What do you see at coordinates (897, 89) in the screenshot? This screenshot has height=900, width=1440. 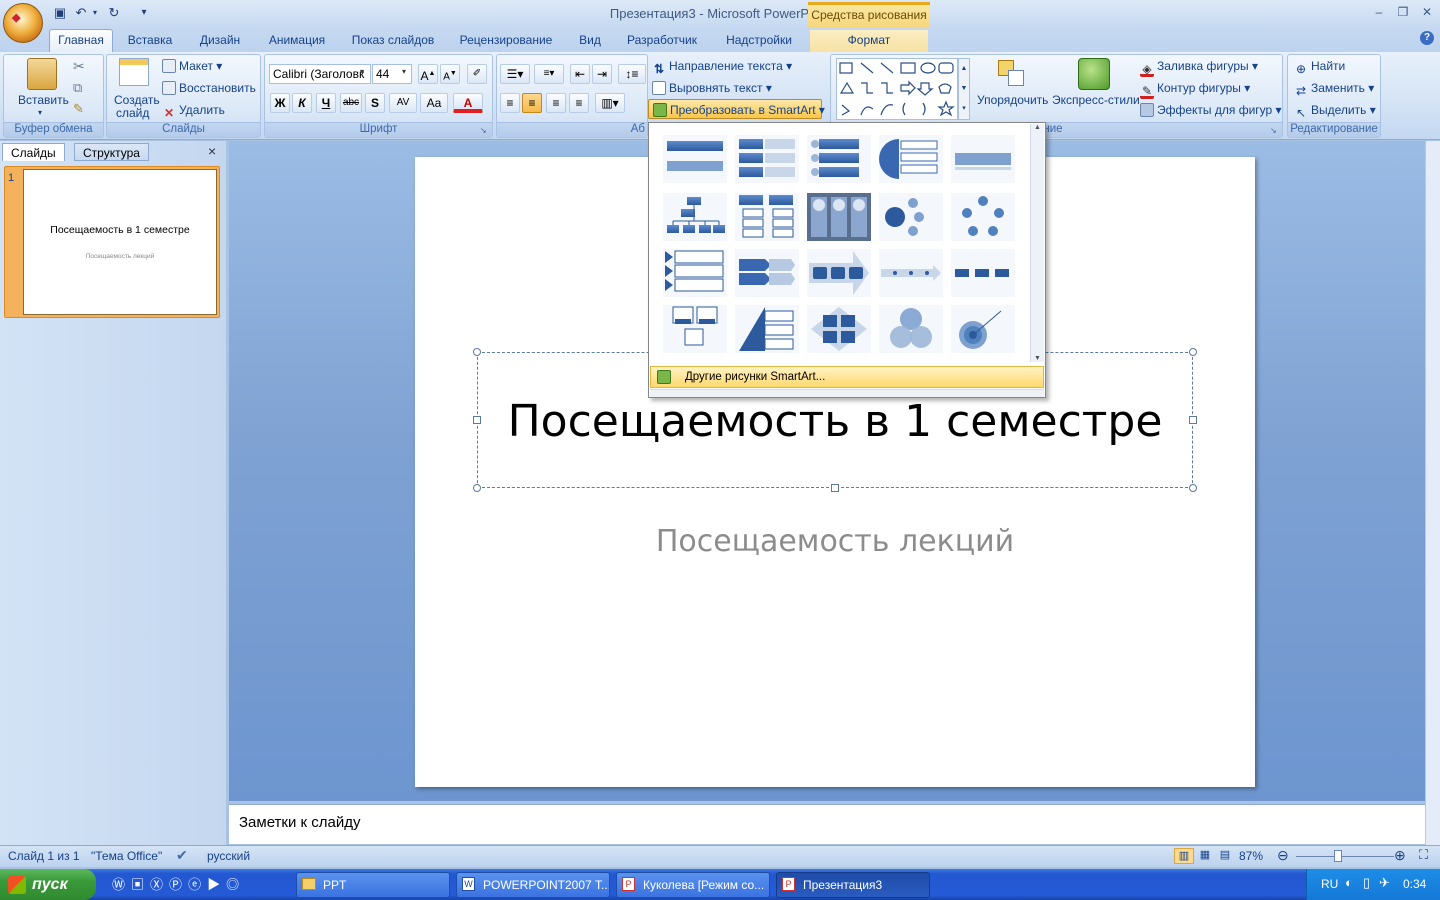 I see `shapes-gallery` at bounding box center [897, 89].